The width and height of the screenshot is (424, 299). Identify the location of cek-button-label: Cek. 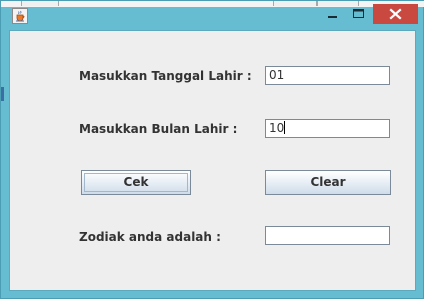
(136, 182).